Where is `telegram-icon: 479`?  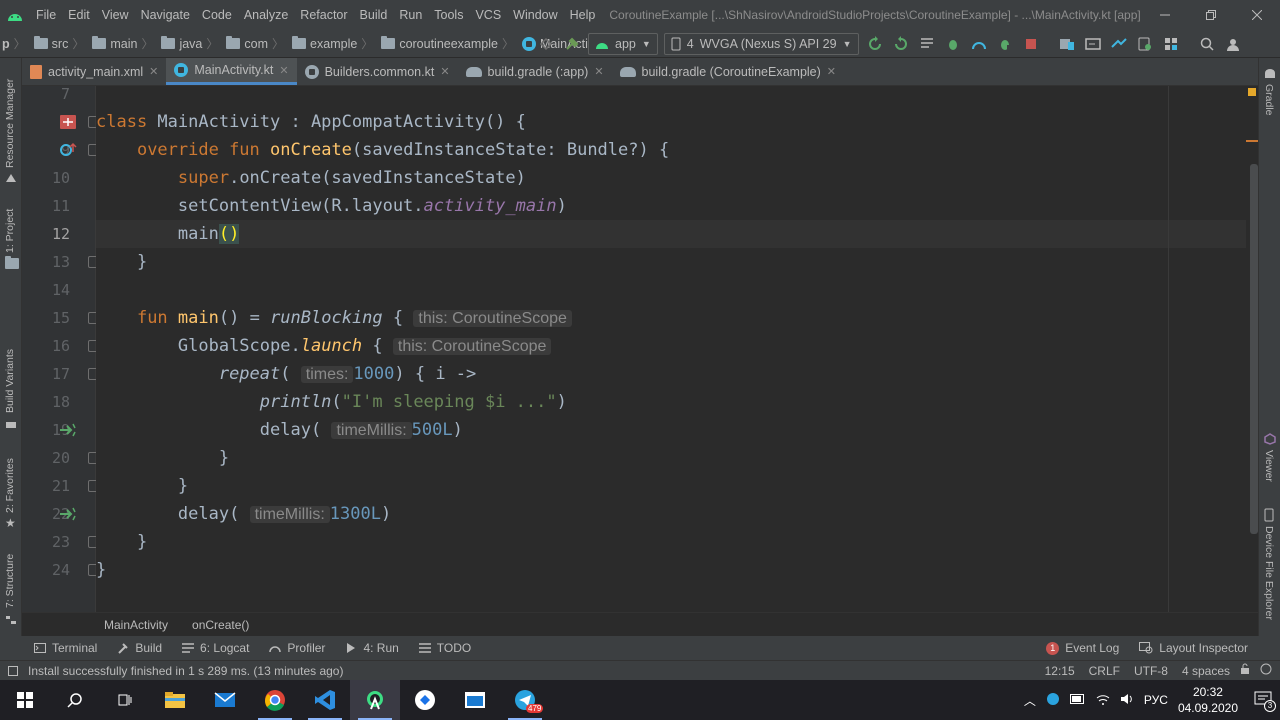 telegram-icon: 479 is located at coordinates (525, 700).